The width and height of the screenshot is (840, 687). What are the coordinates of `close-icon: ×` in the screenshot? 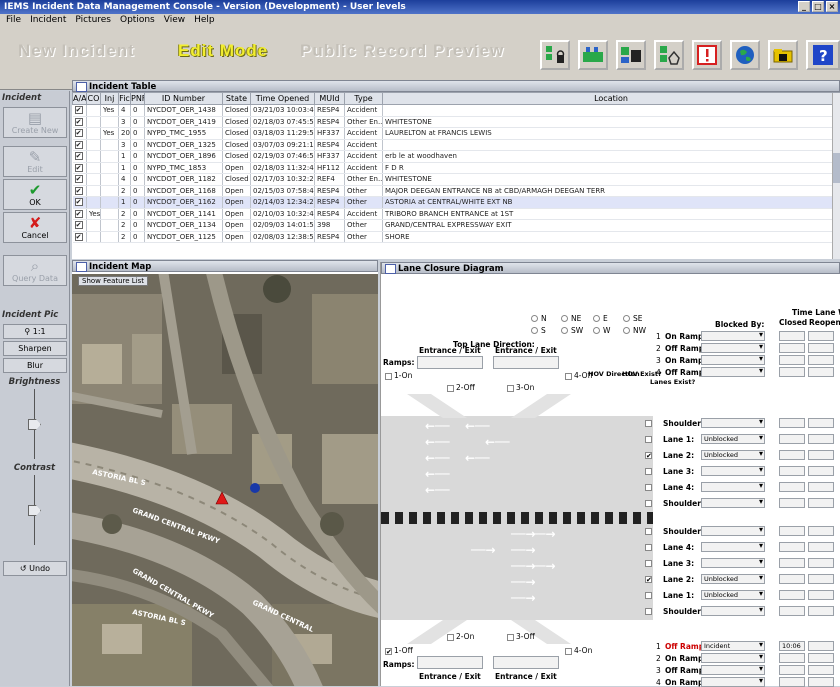 It's located at (832, 6).